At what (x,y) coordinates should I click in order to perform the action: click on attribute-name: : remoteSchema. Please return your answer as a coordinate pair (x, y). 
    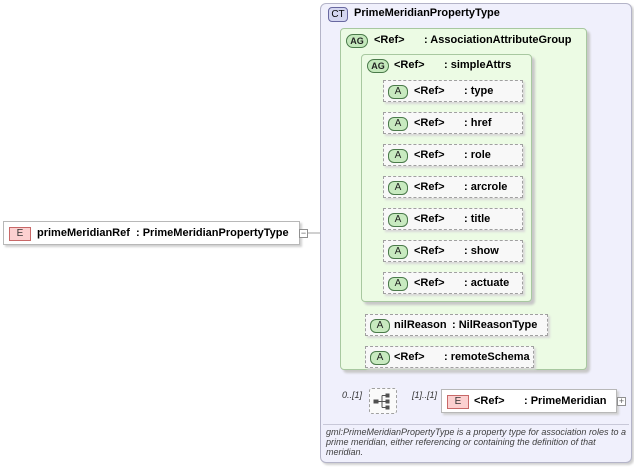
    Looking at the image, I should click on (487, 357).